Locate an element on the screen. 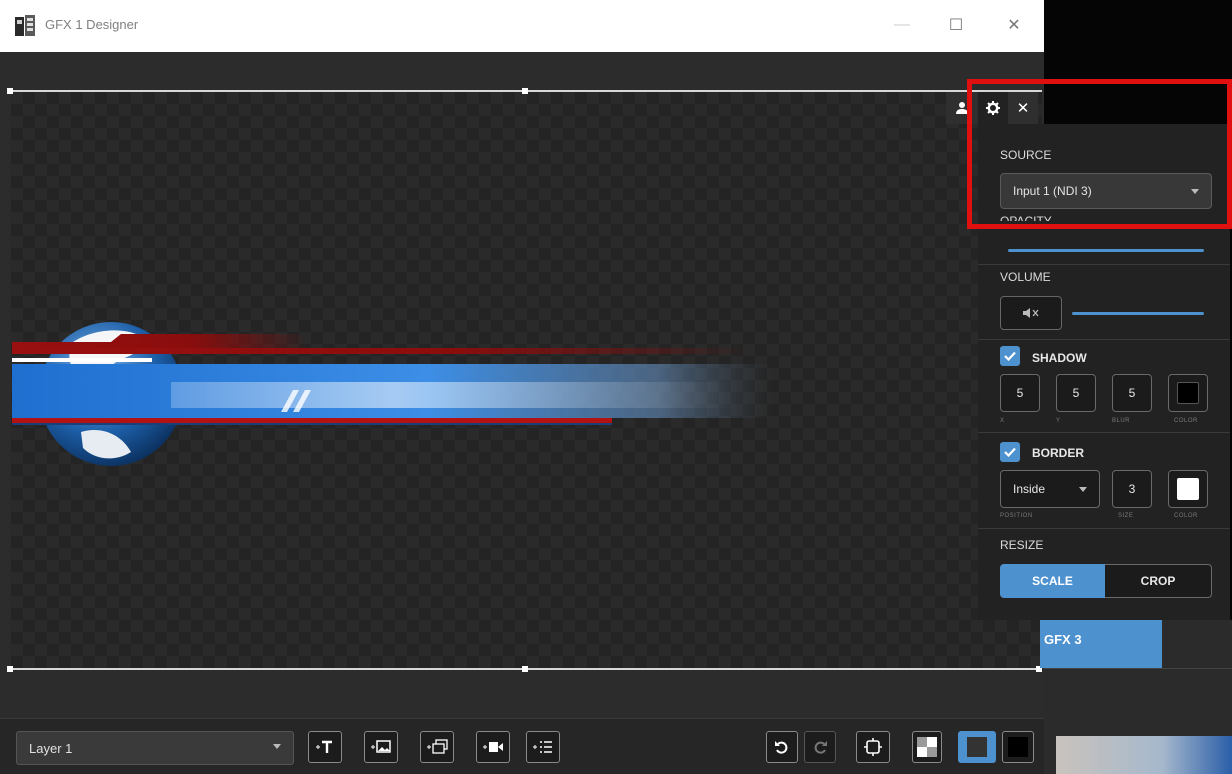 The width and height of the screenshot is (1232, 774). black-square-icon is located at coordinates (1018, 747).